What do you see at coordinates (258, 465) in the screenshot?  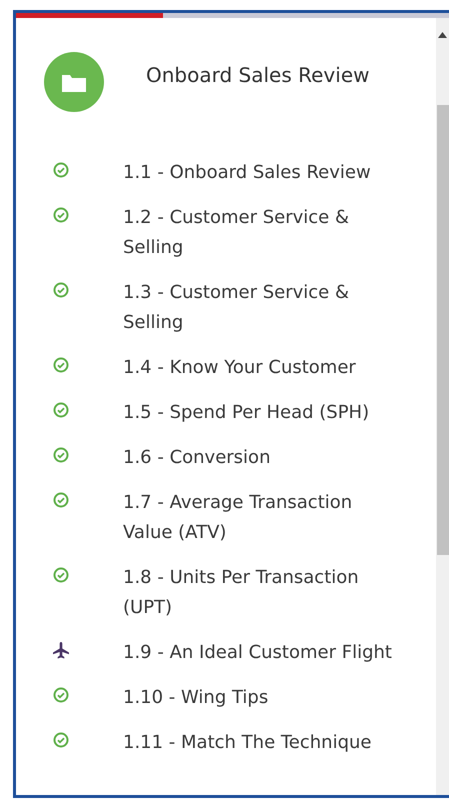 I see `lesson-item: 1.6 - Conversion` at bounding box center [258, 465].